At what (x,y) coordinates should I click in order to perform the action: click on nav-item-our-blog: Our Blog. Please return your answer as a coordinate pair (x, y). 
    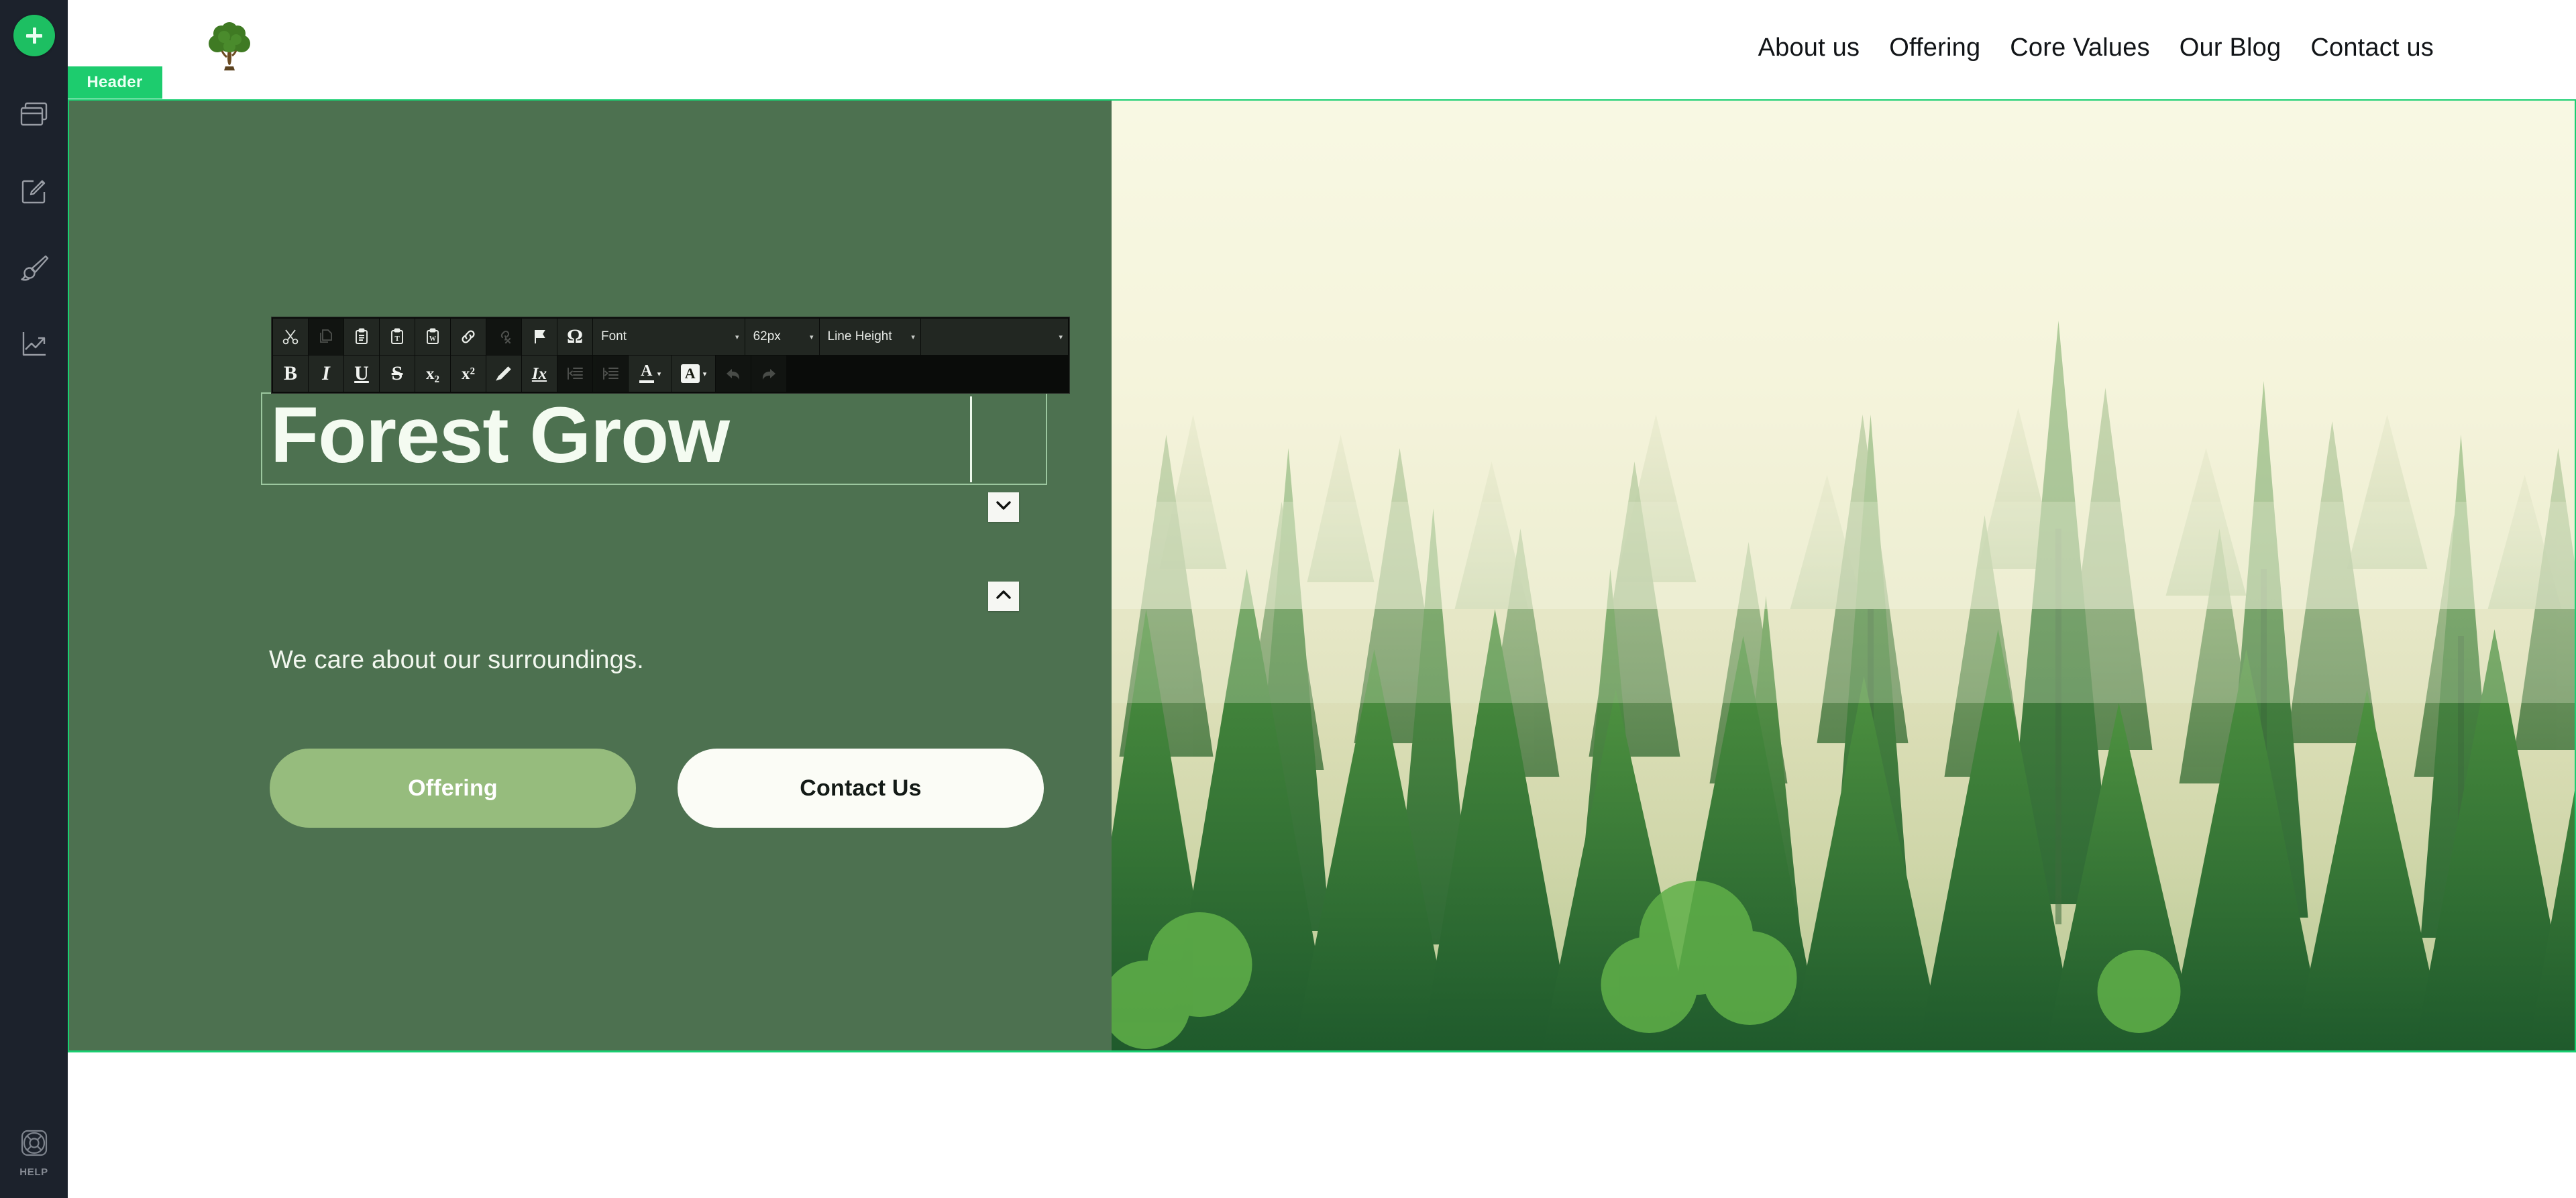
    Looking at the image, I should click on (2231, 48).